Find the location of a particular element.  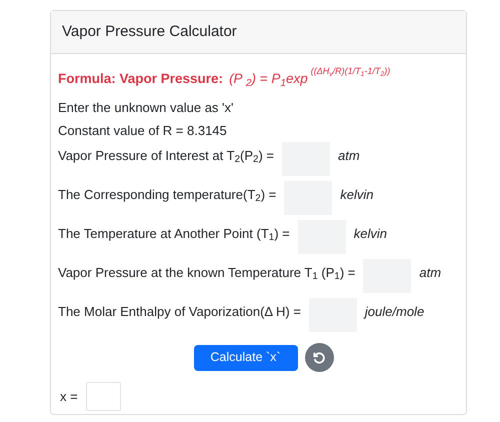

formula-exponent: ((ΔH$_{v}$/R)(1/T$_{1}$-1/T$_{2}$)) is located at coordinates (350, 71).